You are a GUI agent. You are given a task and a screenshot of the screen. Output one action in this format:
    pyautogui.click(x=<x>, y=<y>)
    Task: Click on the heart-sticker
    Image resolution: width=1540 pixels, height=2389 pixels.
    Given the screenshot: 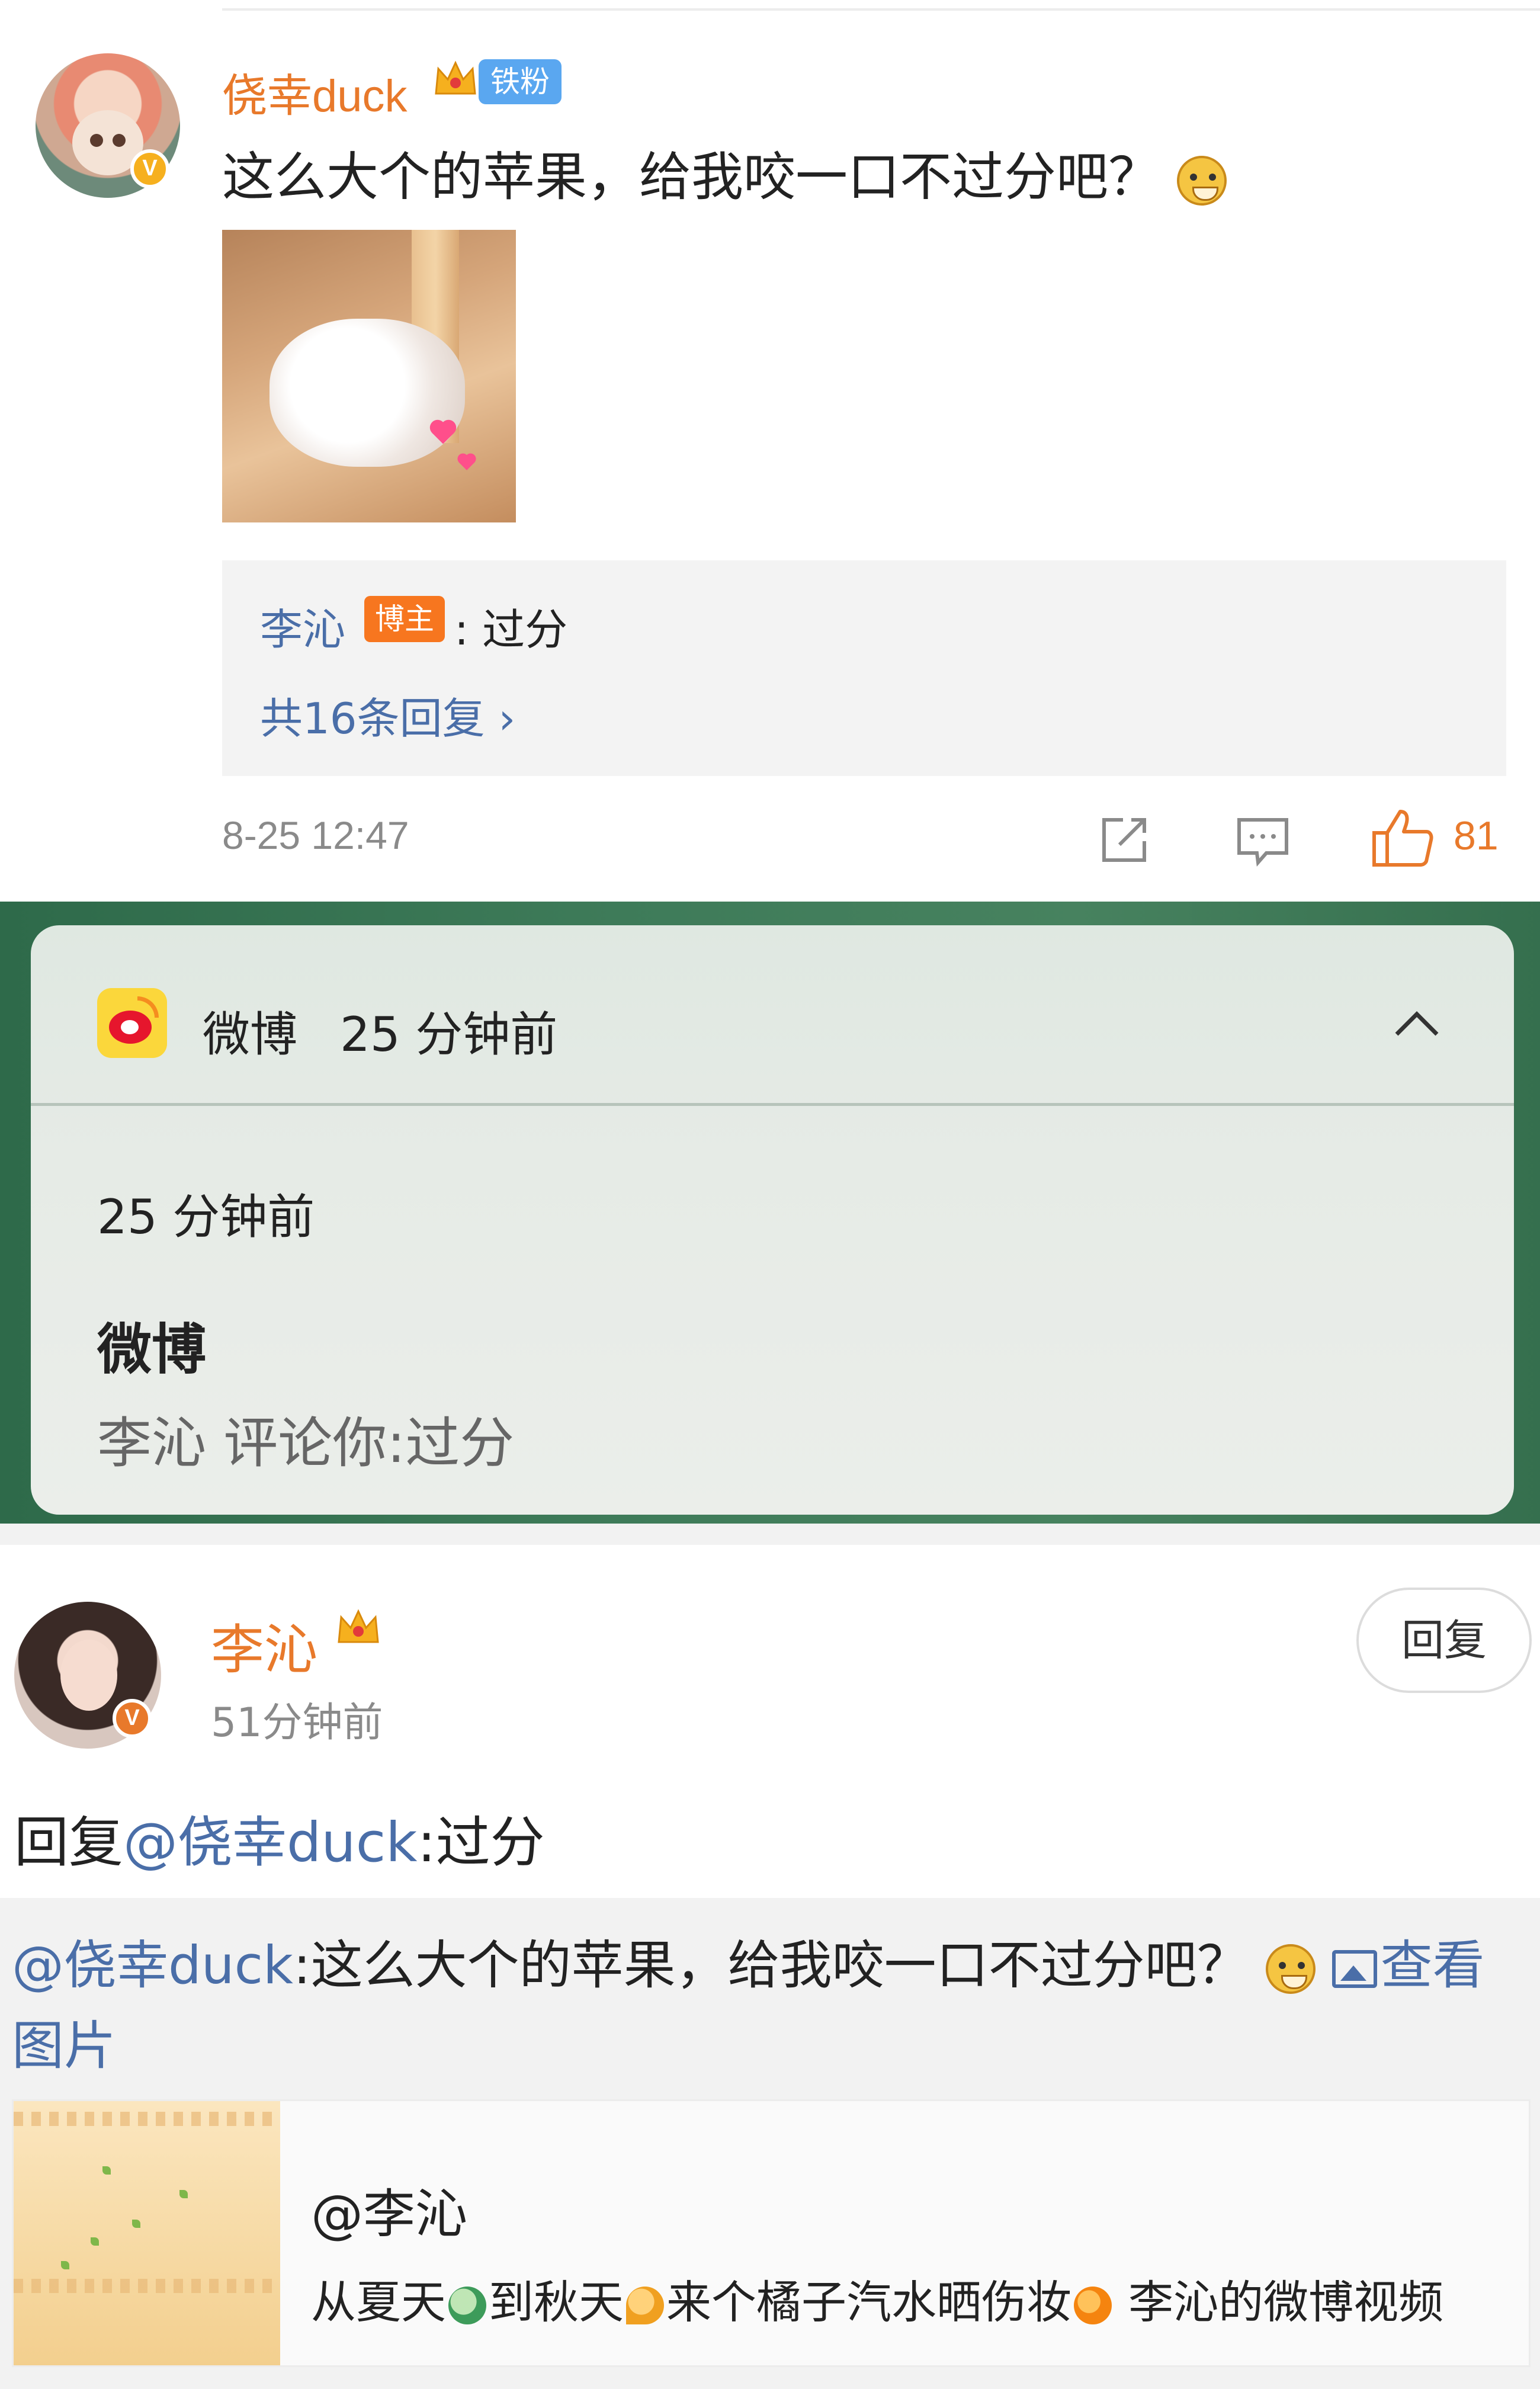 What is the action you would take?
    pyautogui.click(x=466, y=462)
    